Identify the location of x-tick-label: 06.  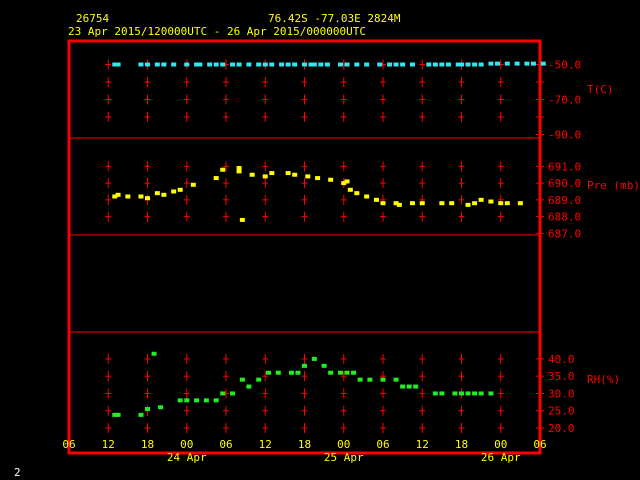
(68, 444).